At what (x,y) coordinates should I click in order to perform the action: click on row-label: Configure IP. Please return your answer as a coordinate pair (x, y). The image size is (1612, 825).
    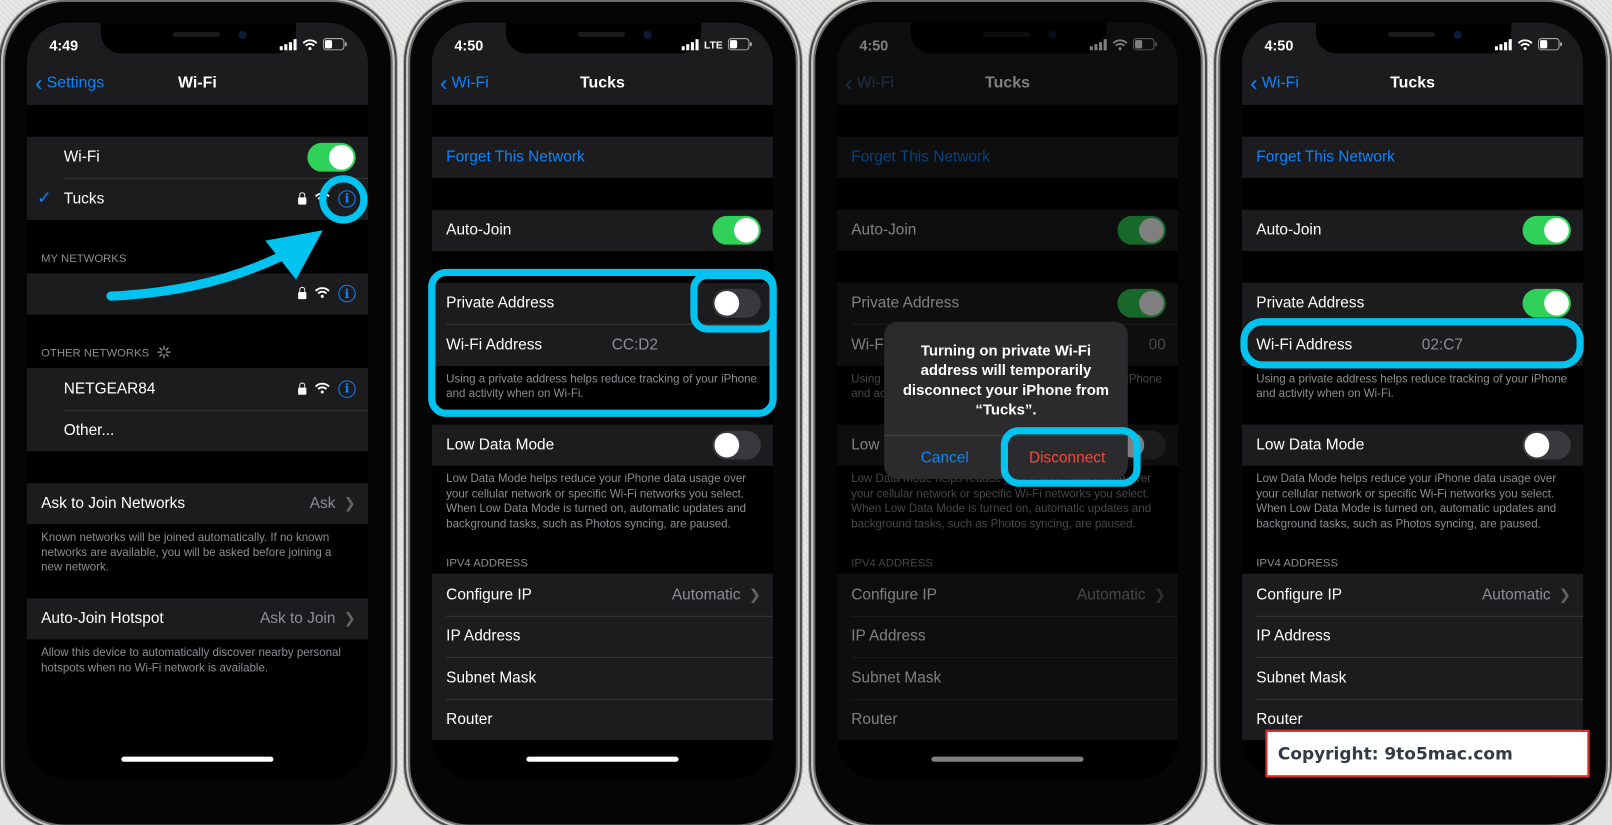
    Looking at the image, I should click on (1299, 594).